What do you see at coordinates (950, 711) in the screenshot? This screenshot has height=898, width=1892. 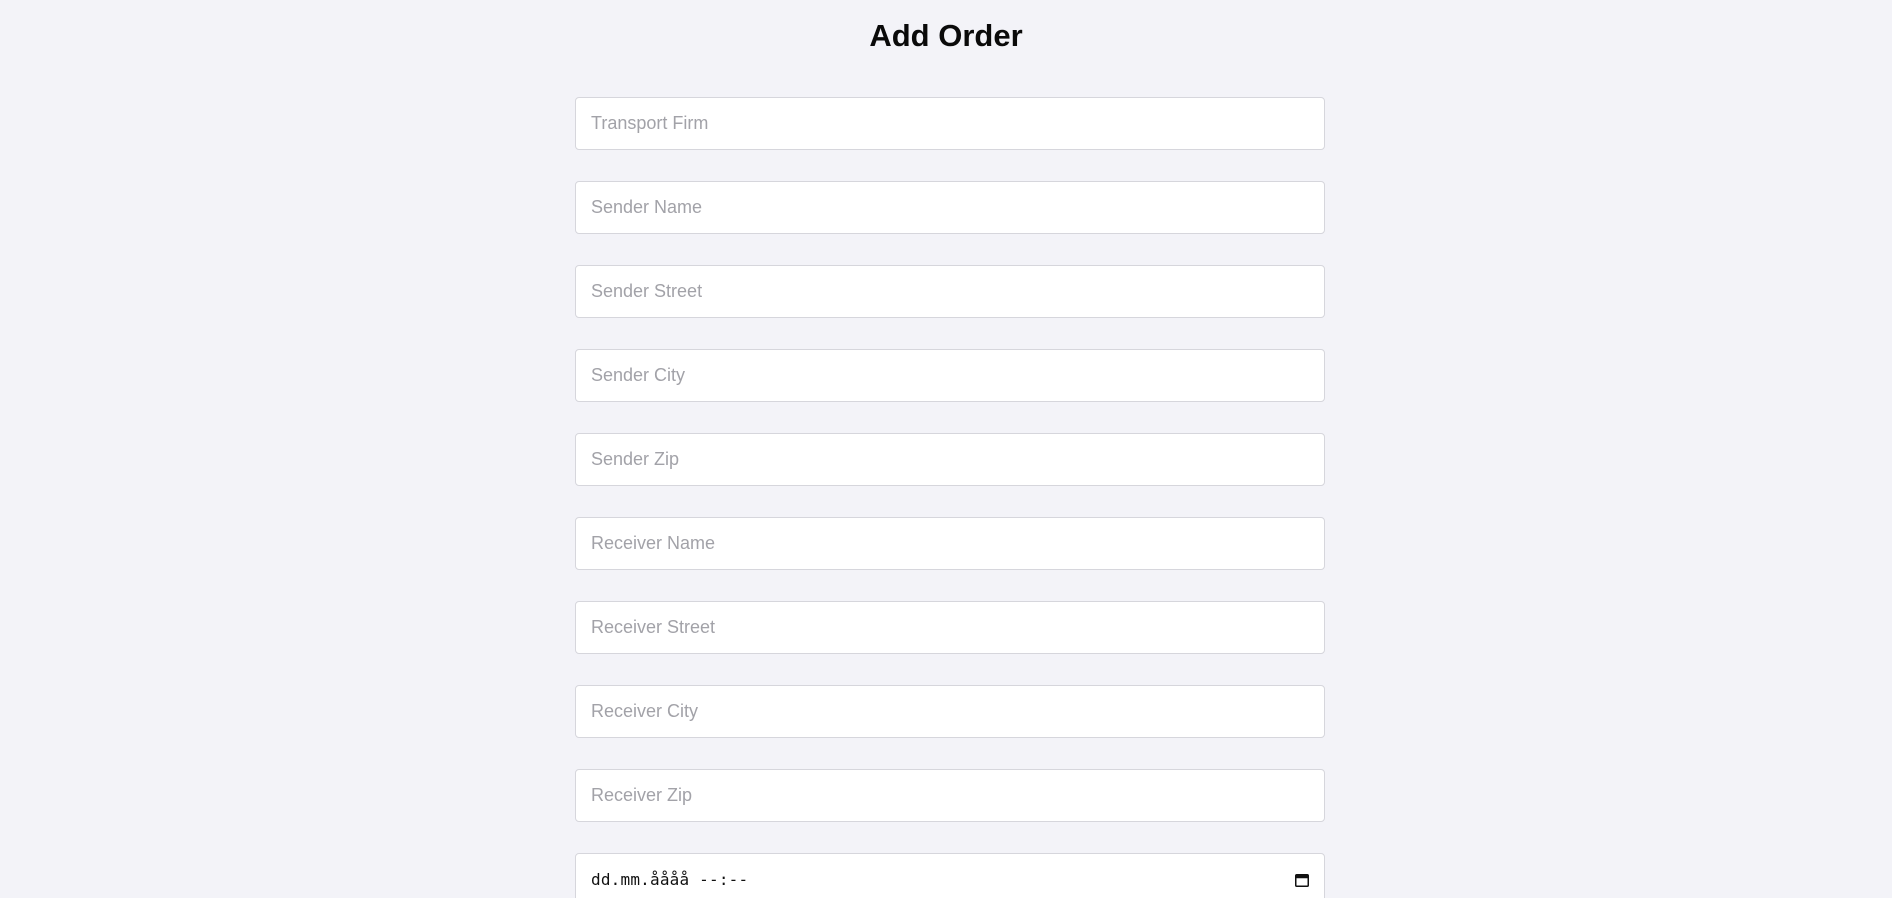 I see `receiver-city-input` at bounding box center [950, 711].